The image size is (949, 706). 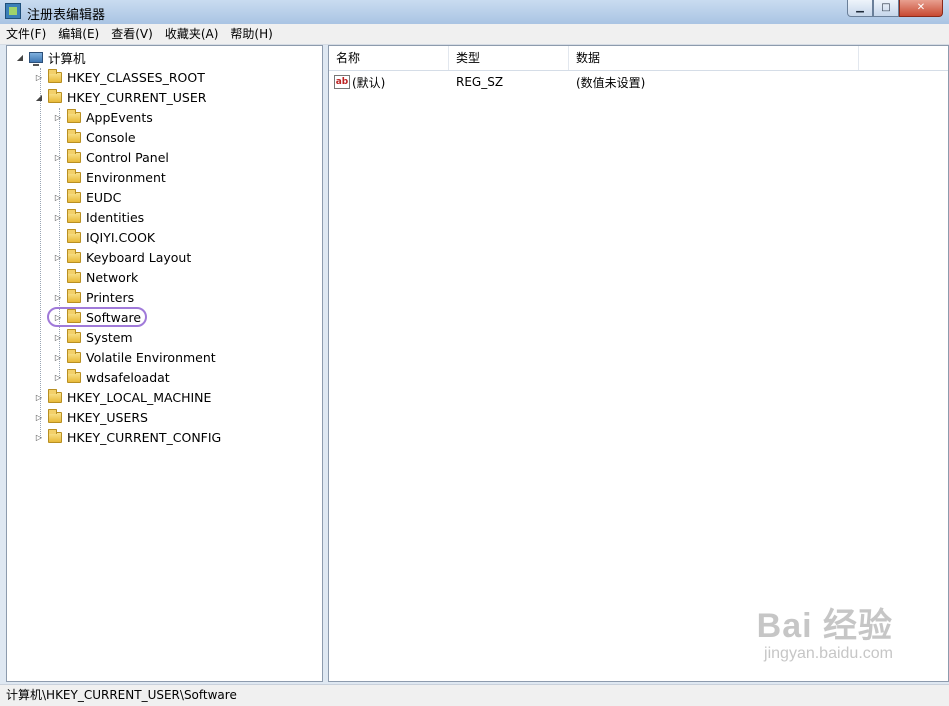 What do you see at coordinates (122, 257) in the screenshot?
I see `tree-item-keyboard-layout: ▷ Keyboard Layout` at bounding box center [122, 257].